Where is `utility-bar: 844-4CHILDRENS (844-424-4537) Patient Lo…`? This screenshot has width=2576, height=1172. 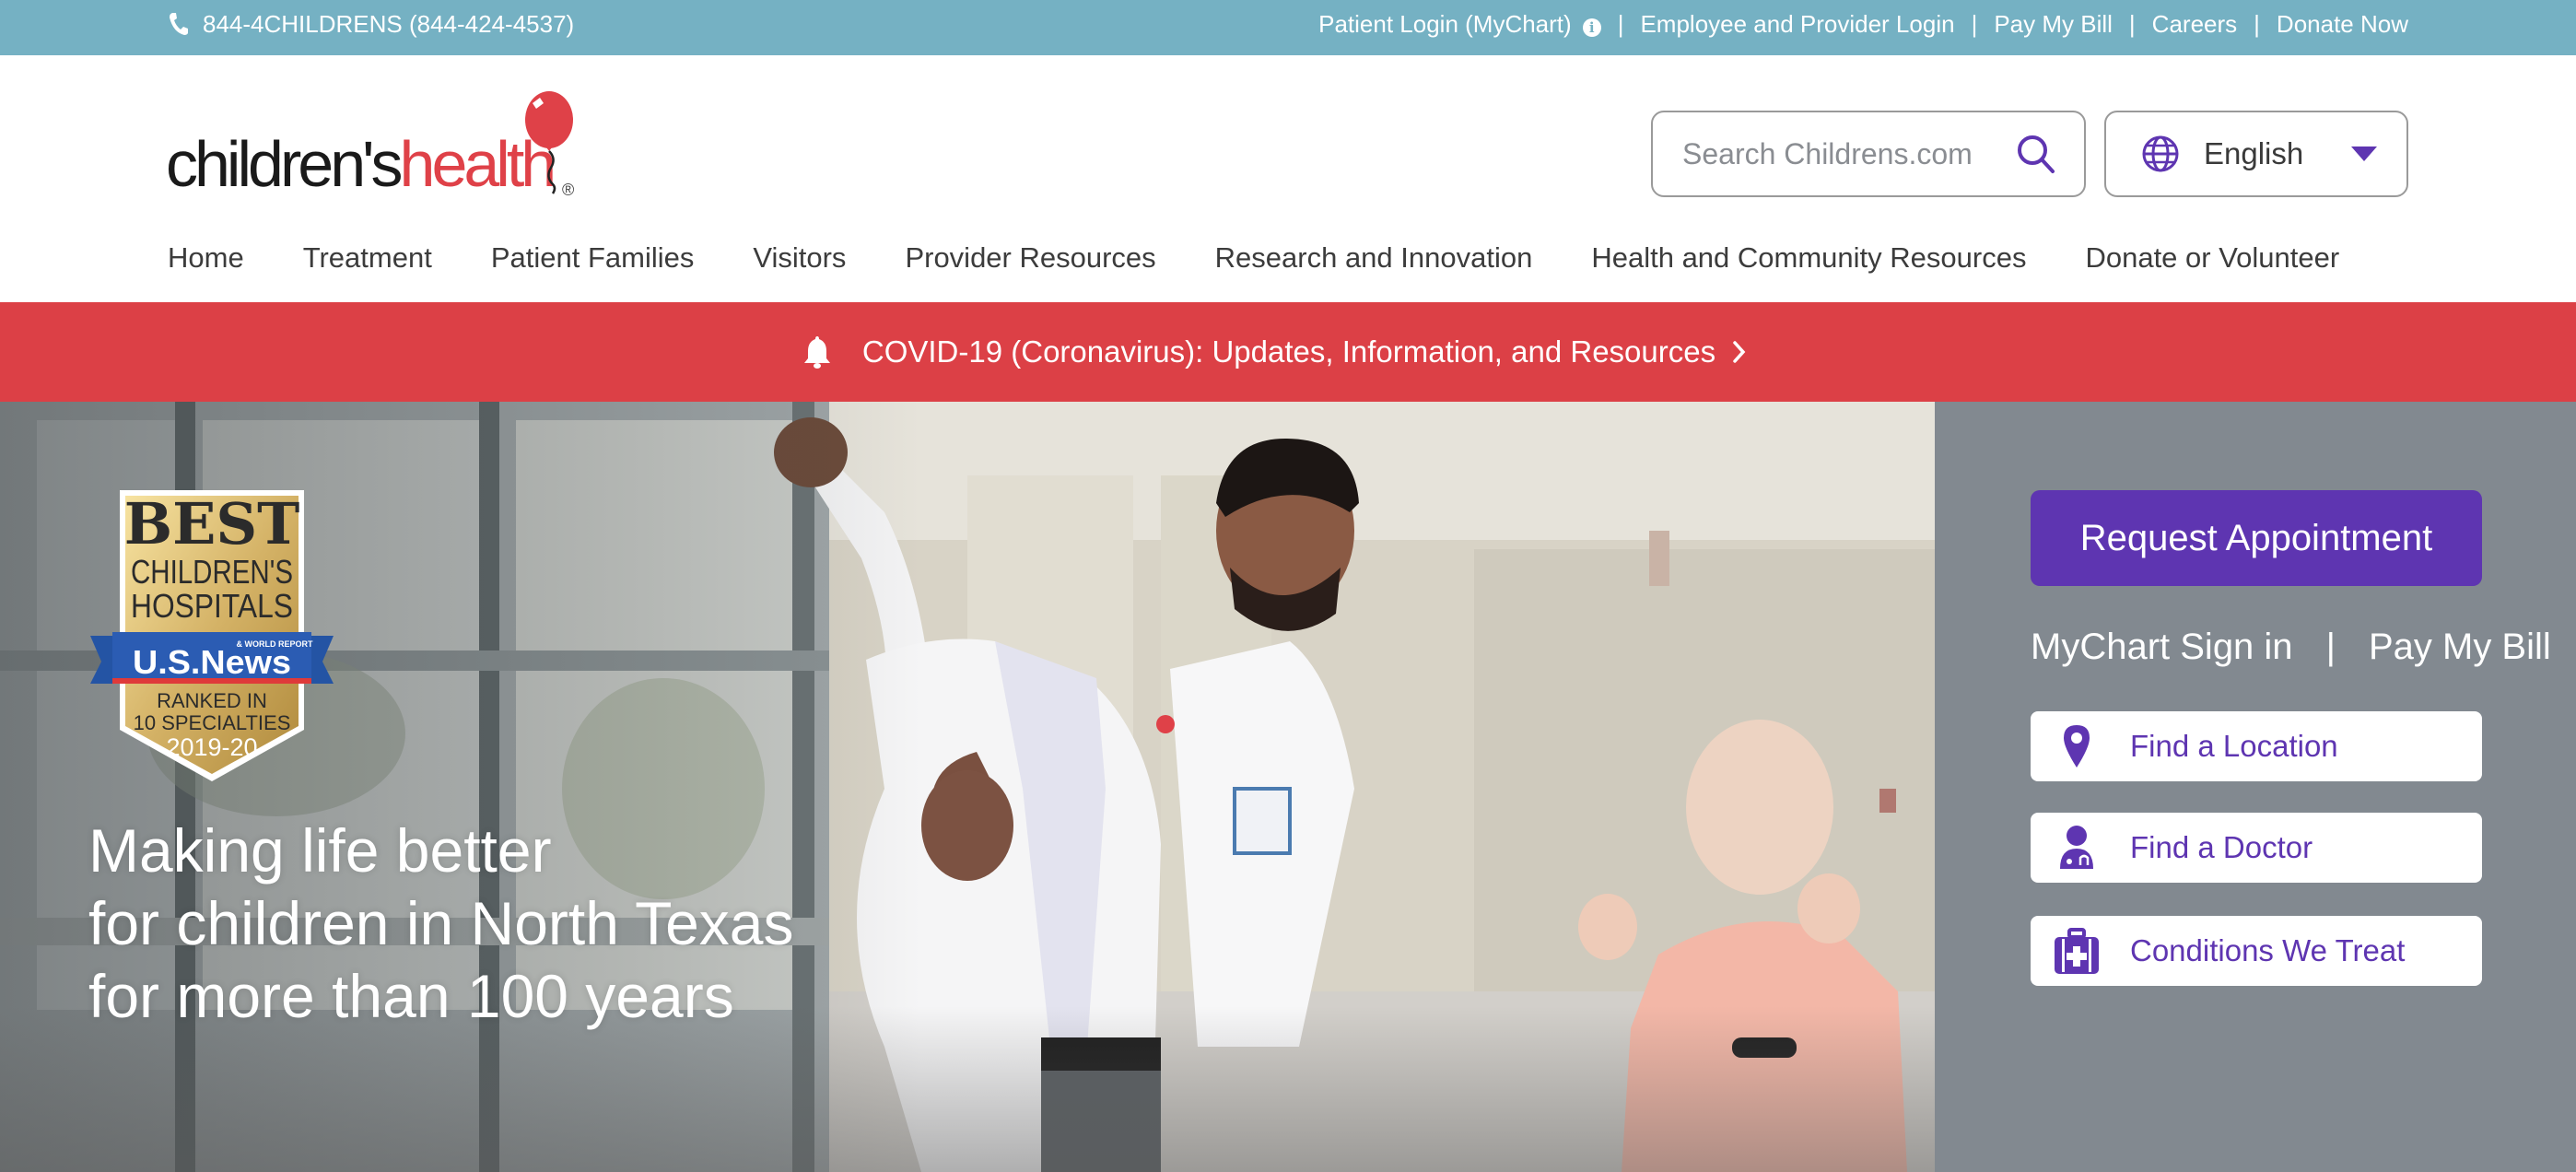 utility-bar: 844-4CHILDRENS (844-424-4537) Patient Lo… is located at coordinates (1288, 27).